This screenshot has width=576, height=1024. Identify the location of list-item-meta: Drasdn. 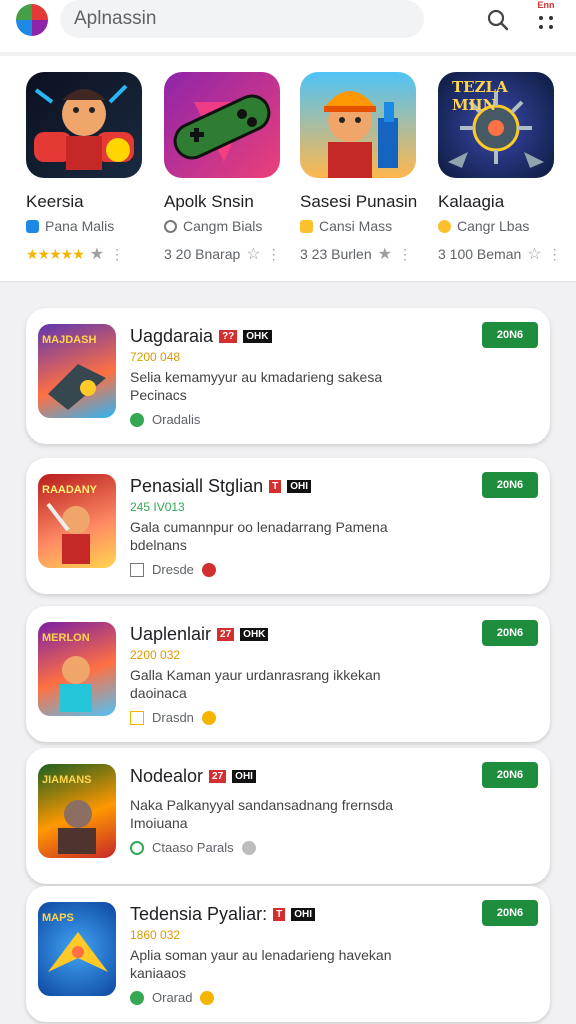
(173, 717).